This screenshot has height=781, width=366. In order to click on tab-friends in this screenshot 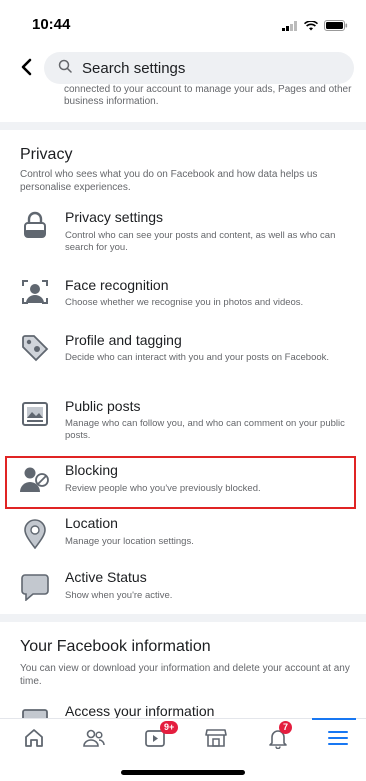, I will do `click(94, 740)`.